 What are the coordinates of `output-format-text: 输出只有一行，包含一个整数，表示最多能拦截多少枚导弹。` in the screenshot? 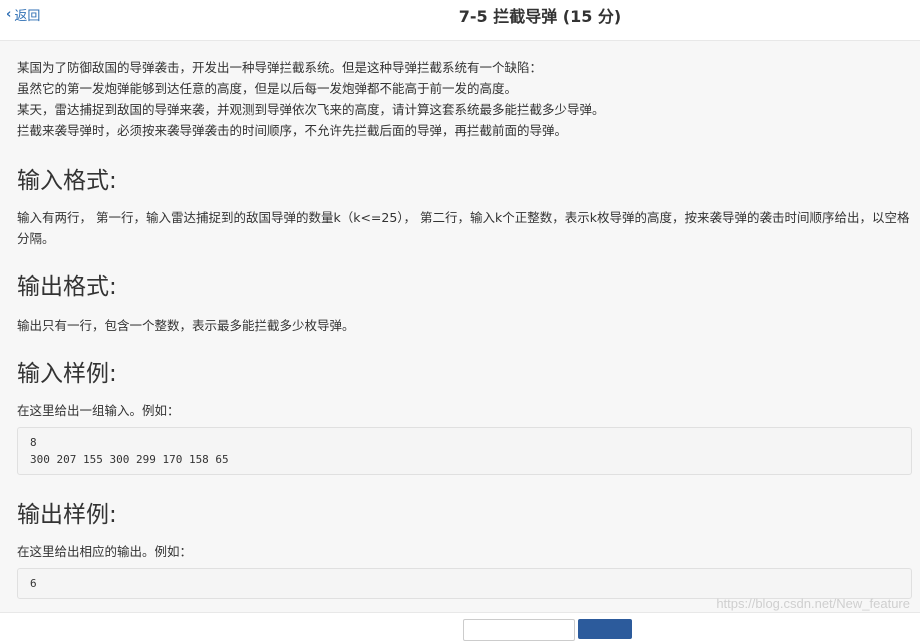 It's located at (186, 325).